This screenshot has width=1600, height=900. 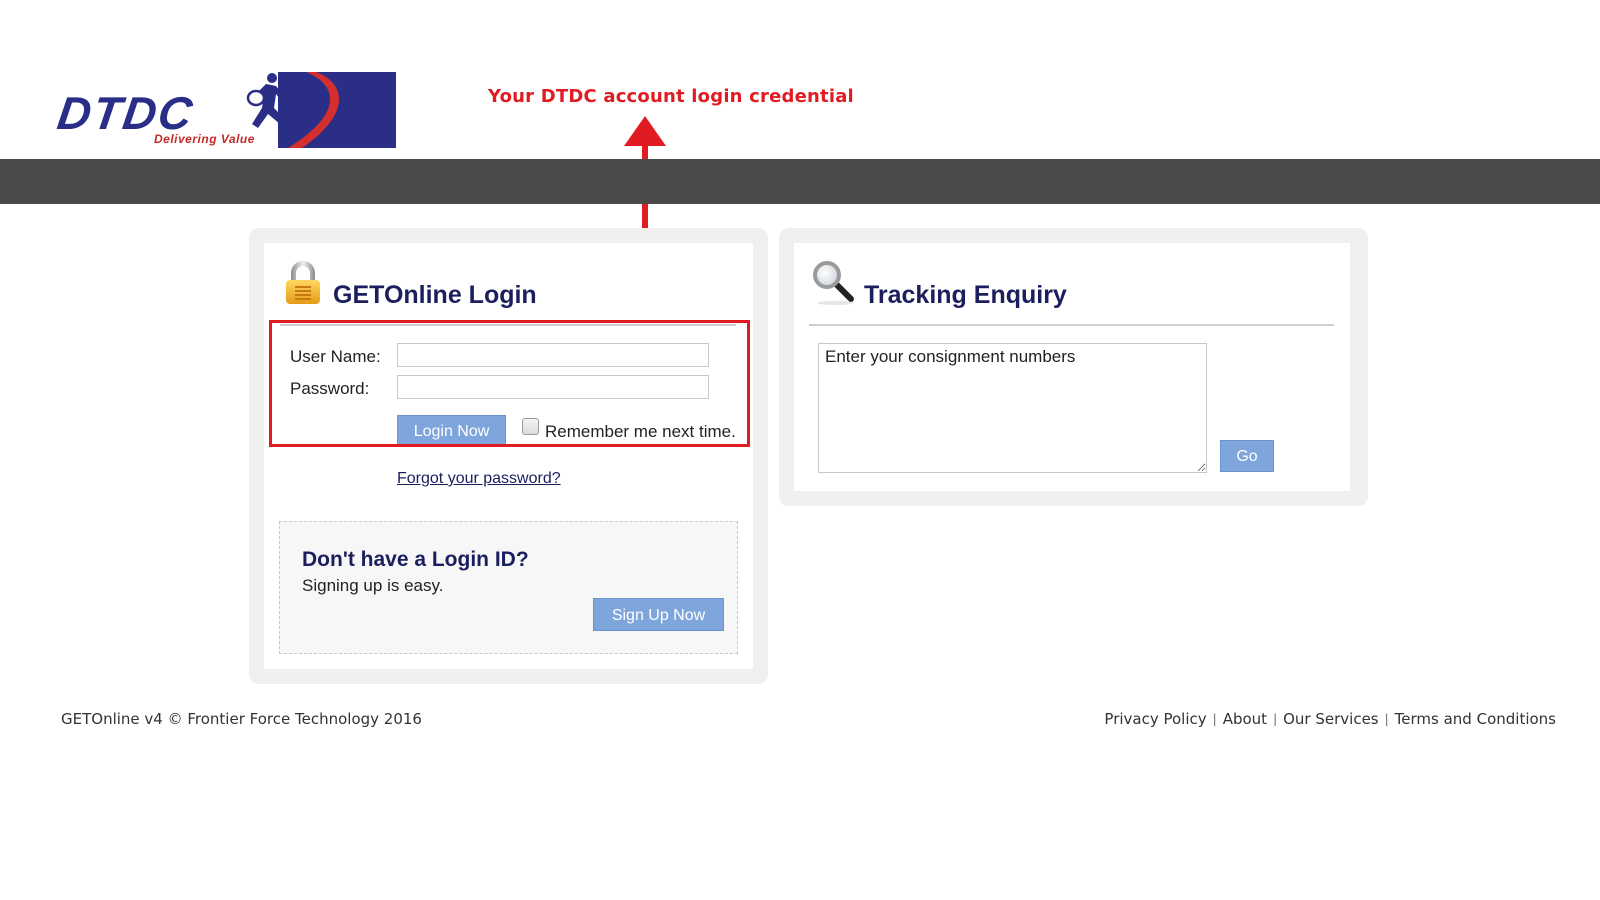 What do you see at coordinates (1155, 719) in the screenshot?
I see `privacy-policy-link: Privacy Policy` at bounding box center [1155, 719].